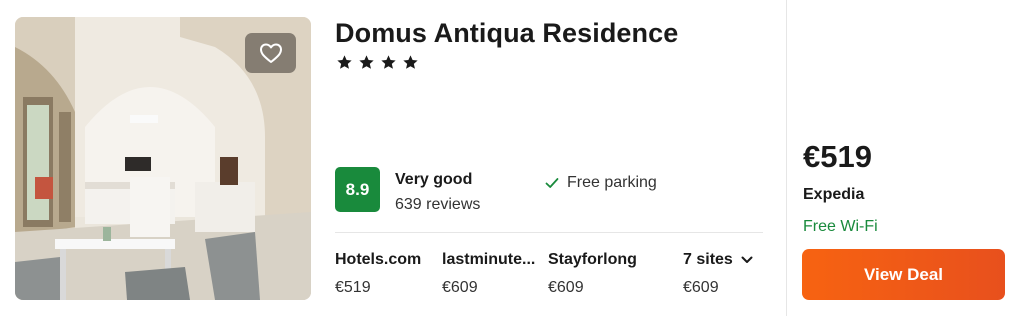 This screenshot has width=1024, height=316. Describe the element at coordinates (612, 182) in the screenshot. I see `amenity-label: Free parking` at that location.